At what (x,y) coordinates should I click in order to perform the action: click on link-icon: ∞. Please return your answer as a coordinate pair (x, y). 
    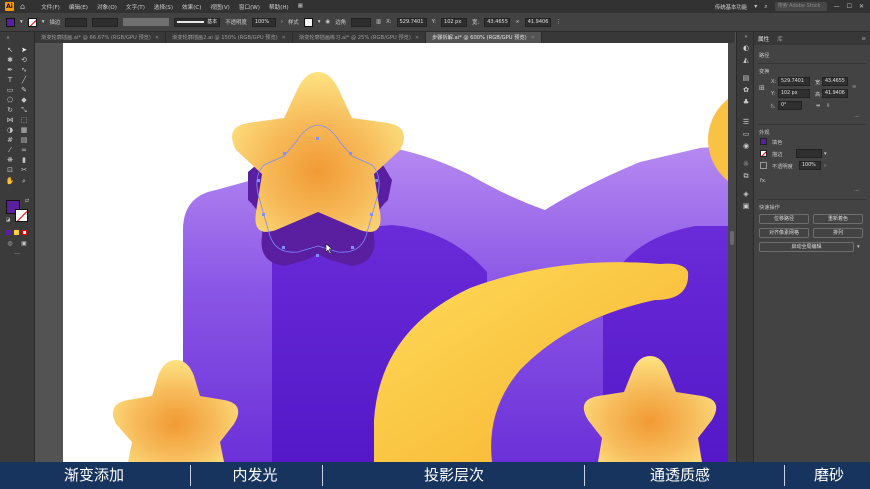
    Looking at the image, I should click on (517, 22).